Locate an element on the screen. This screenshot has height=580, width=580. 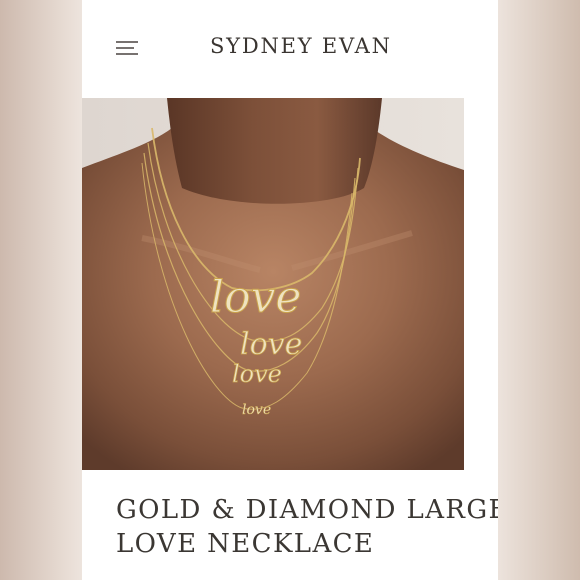
hamburger-menu-icon is located at coordinates (127, 48).